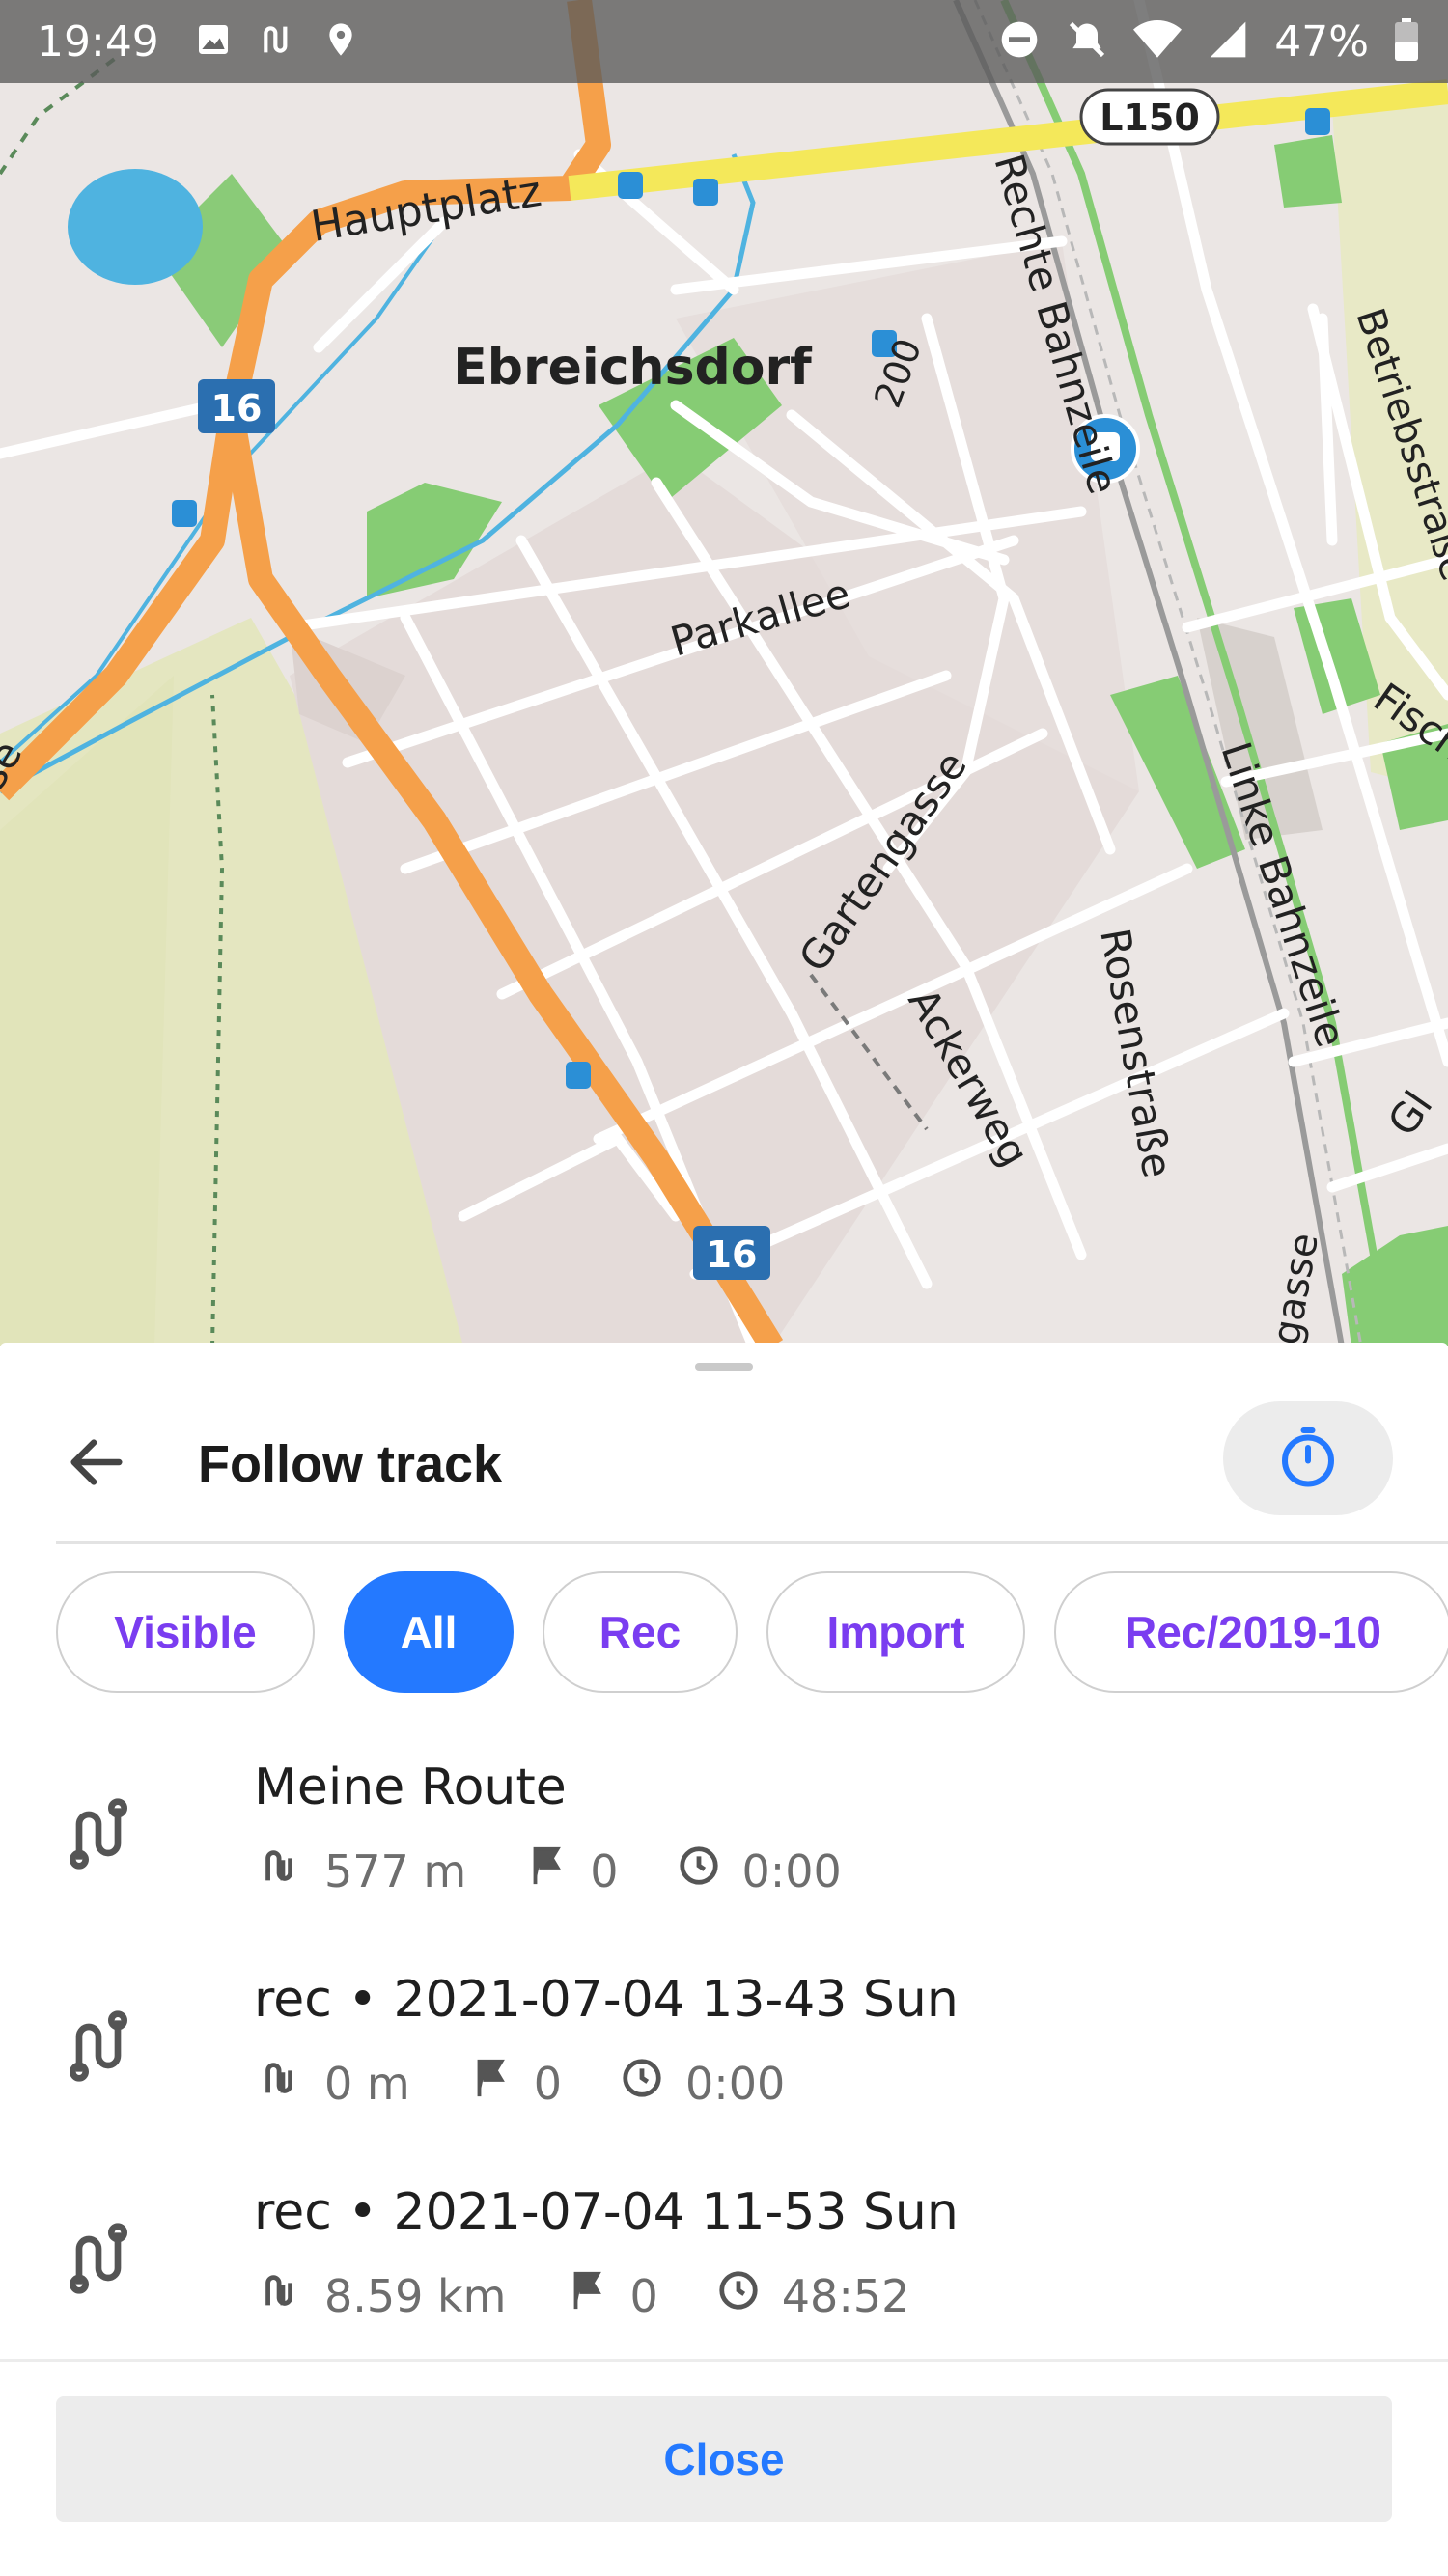 The image size is (1448, 2576). Describe the element at coordinates (607, 2212) in the screenshot. I see `track-name: rec • 2021-07-04 11-53 Sun` at that location.